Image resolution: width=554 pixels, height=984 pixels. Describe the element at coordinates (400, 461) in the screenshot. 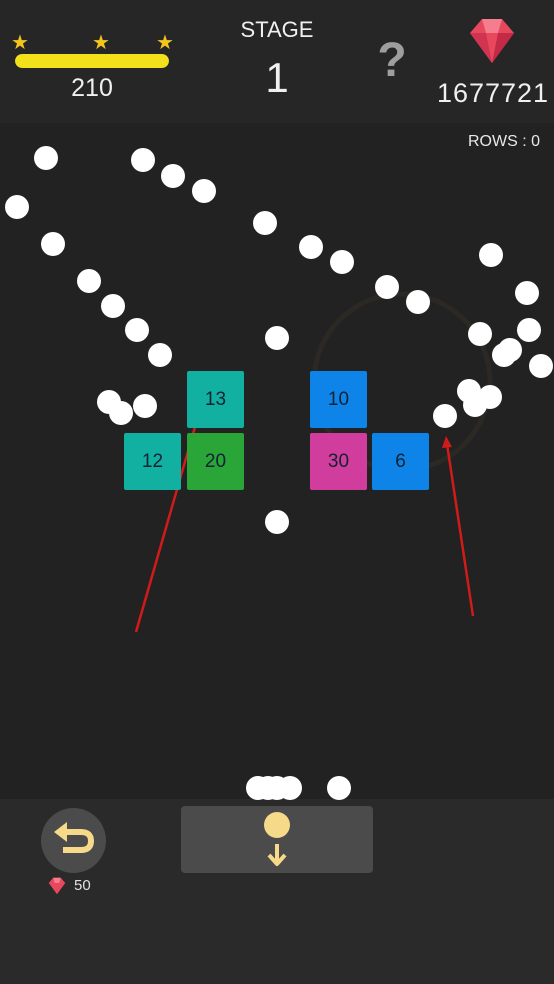

I see `number-block: 6` at that location.